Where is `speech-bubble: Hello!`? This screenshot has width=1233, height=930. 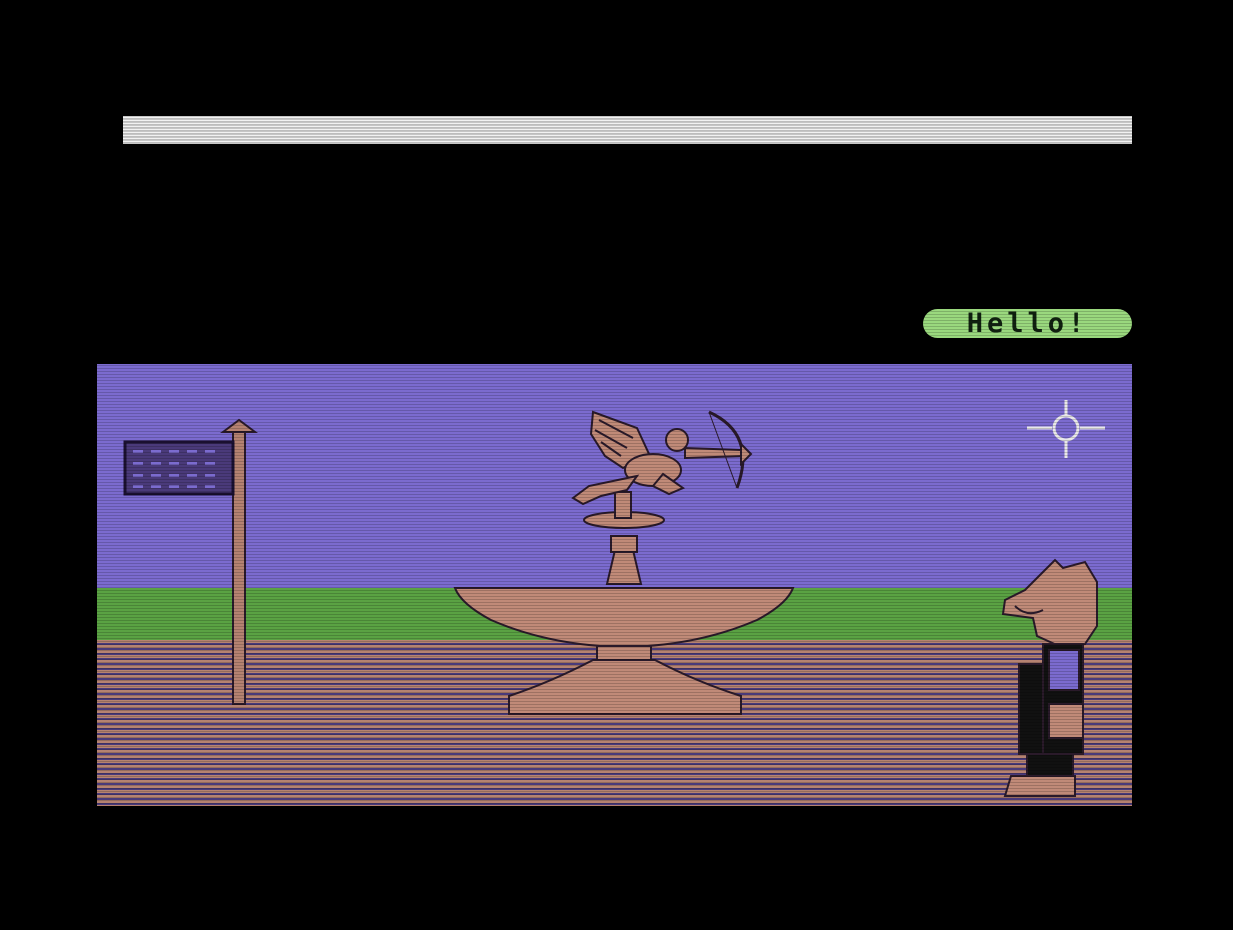
speech-bubble: Hello! is located at coordinates (1027, 323).